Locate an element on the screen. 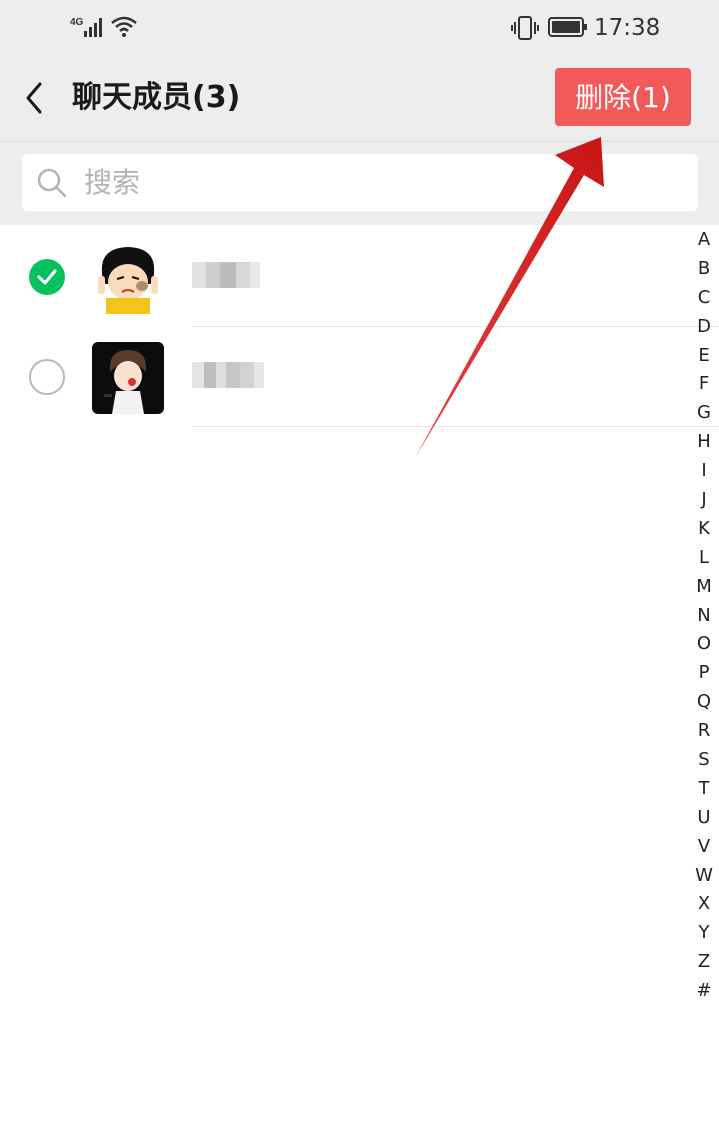 The width and height of the screenshot is (719, 1147). page-title: 聊天成员(3) is located at coordinates (156, 97).